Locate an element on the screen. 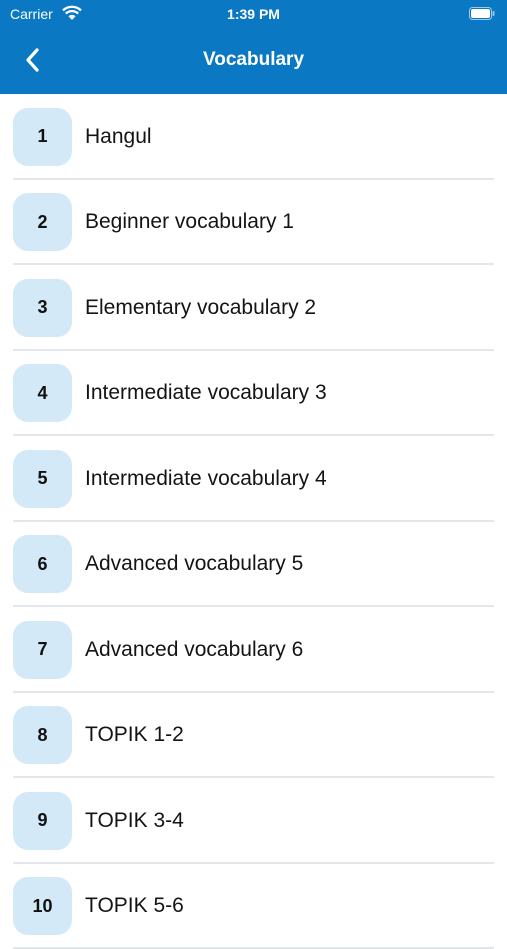 Image resolution: width=507 pixels, height=949 pixels. item-title: TOPIK 1-2 is located at coordinates (134, 735).